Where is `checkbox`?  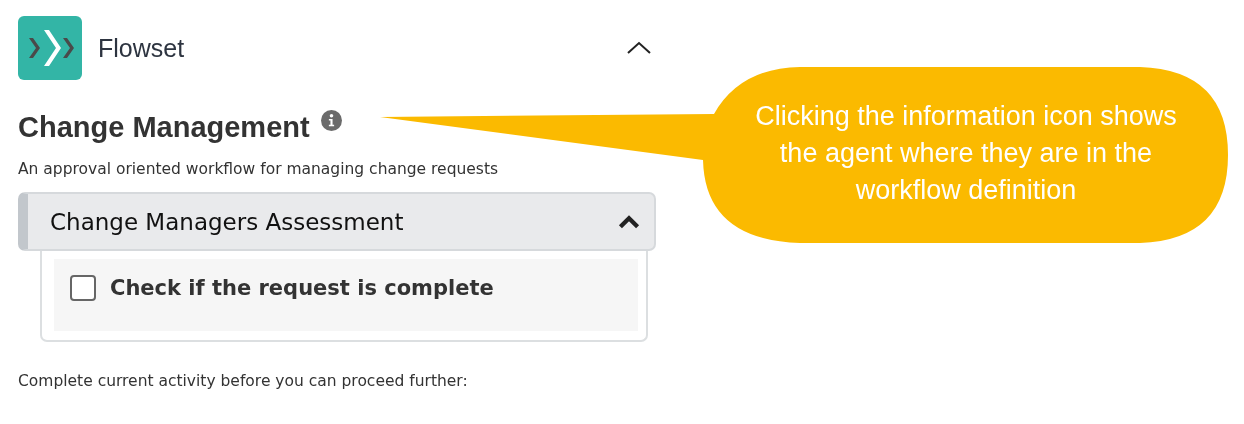 checkbox is located at coordinates (83, 288).